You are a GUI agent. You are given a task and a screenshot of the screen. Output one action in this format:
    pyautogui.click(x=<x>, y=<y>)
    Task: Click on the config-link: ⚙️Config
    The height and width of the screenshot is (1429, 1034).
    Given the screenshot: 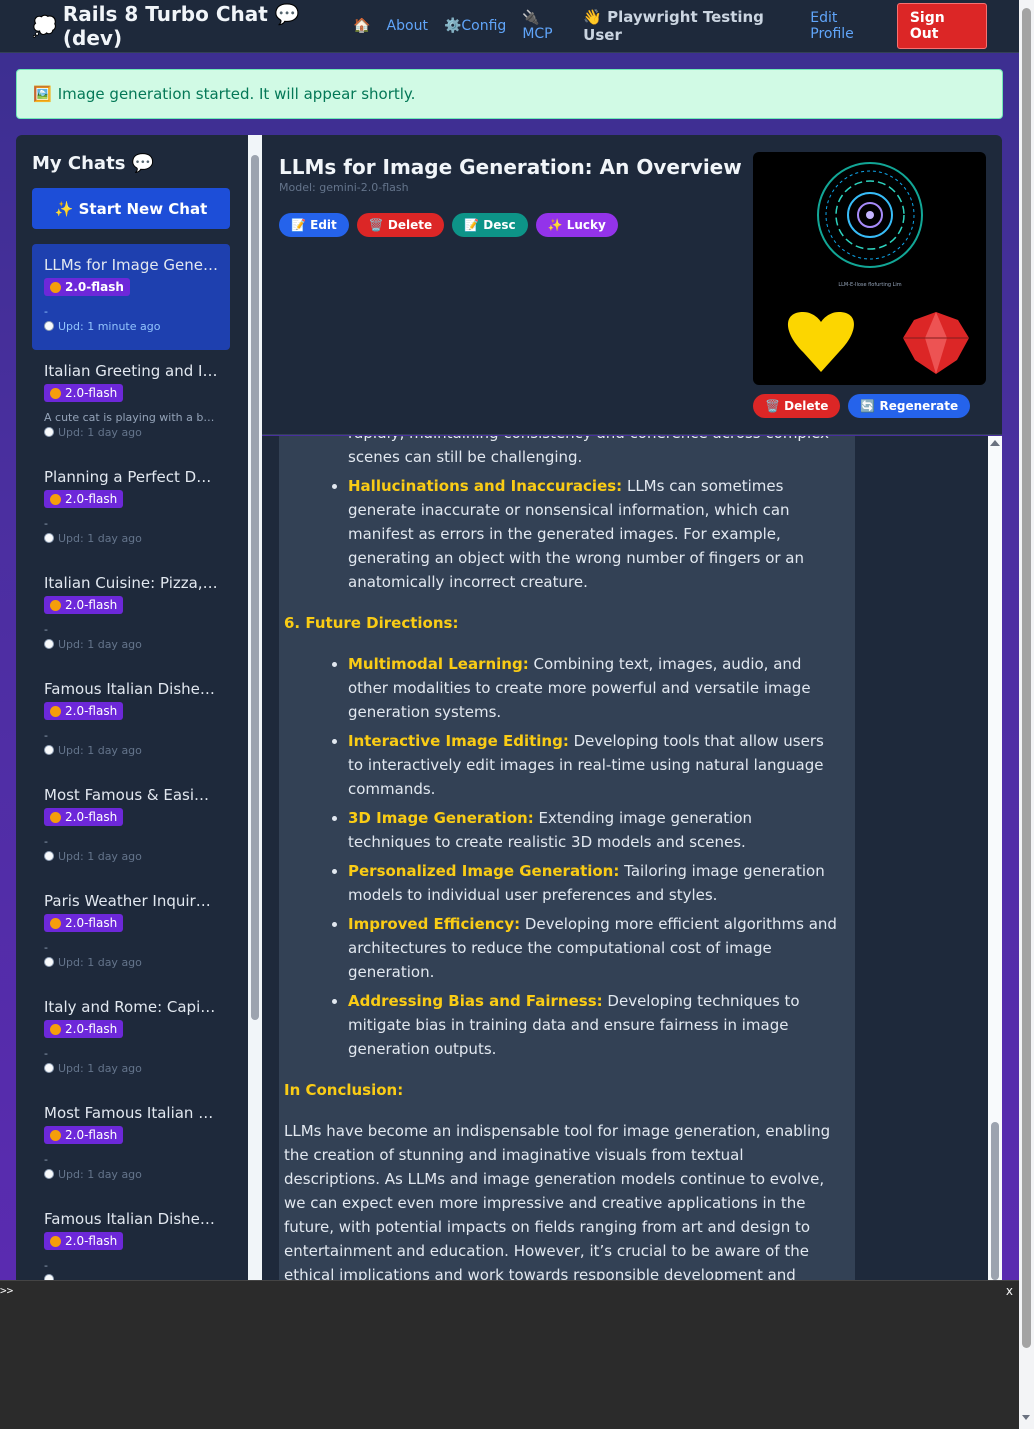 What is the action you would take?
    pyautogui.click(x=475, y=26)
    